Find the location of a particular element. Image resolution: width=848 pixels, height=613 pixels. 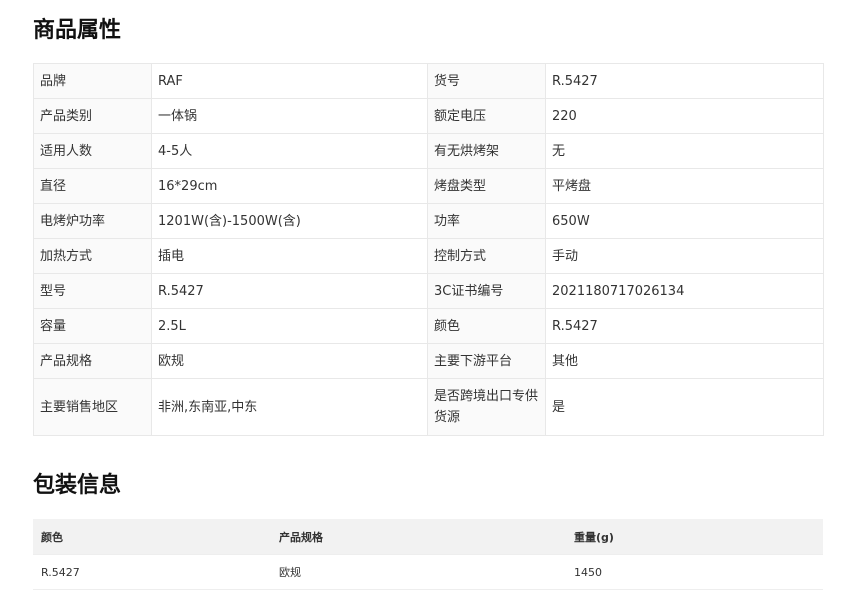

attribute-value-diameter: 16*29cm is located at coordinates (289, 186).